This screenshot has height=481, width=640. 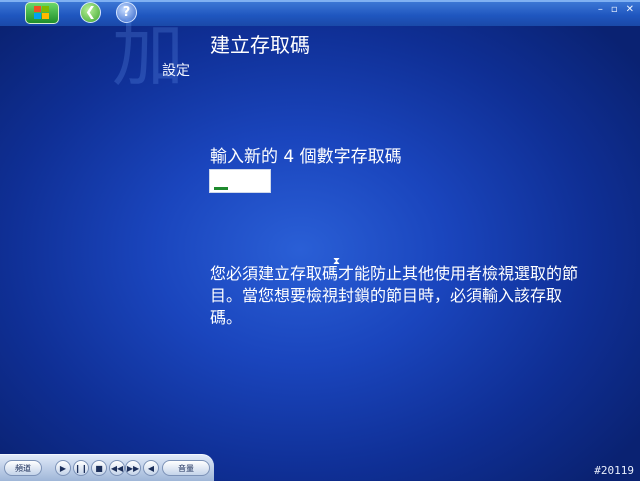 I want to click on speaker-icon: ◀, so click(x=151, y=468).